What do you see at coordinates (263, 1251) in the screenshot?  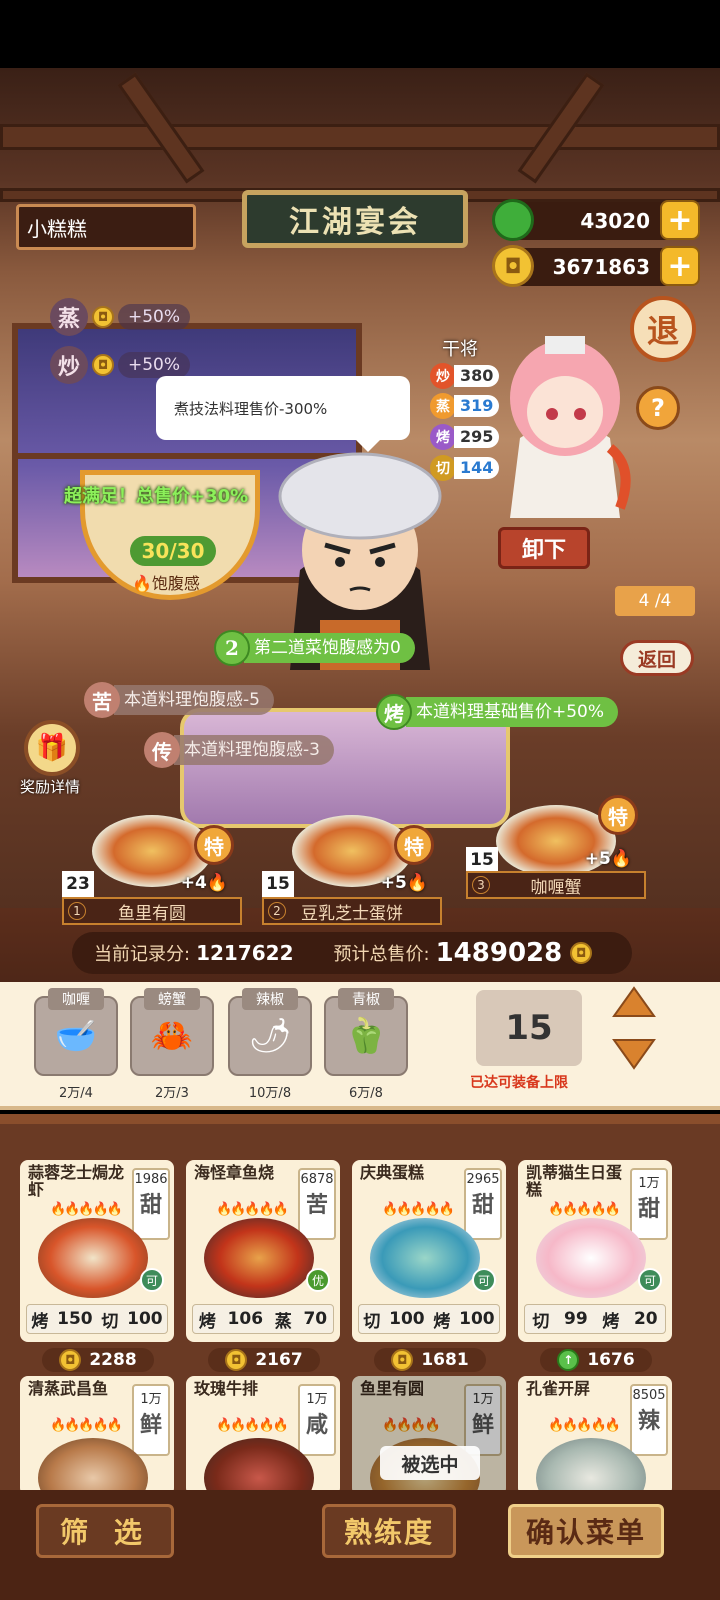 I see `dish-card: 海怪章鱼烧 6878 苦 🔥🔥🔥🔥🔥 优 烤 106 蒸 70` at bounding box center [263, 1251].